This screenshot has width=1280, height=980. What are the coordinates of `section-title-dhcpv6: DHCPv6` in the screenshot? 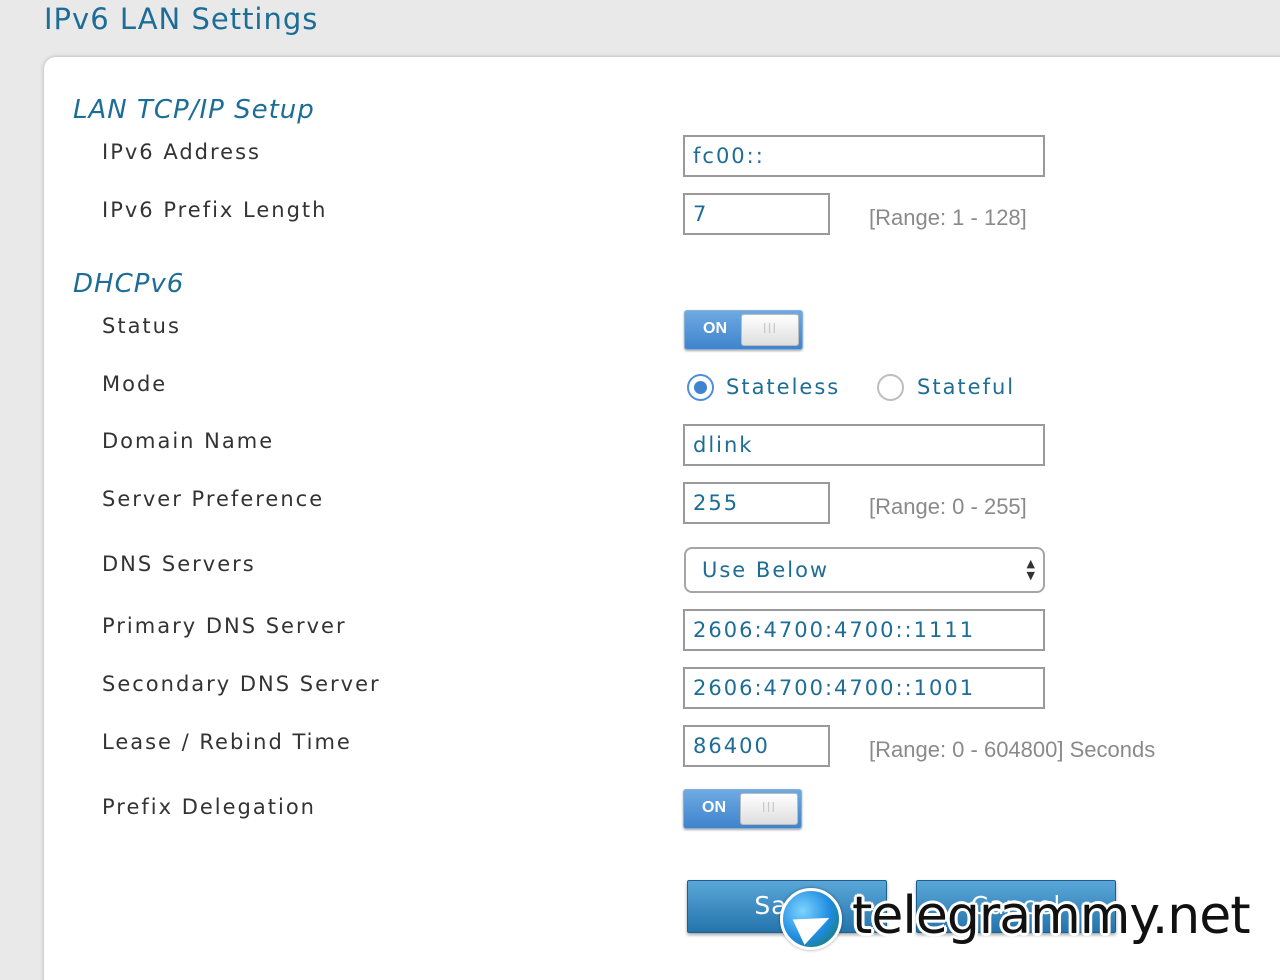 It's located at (129, 284).